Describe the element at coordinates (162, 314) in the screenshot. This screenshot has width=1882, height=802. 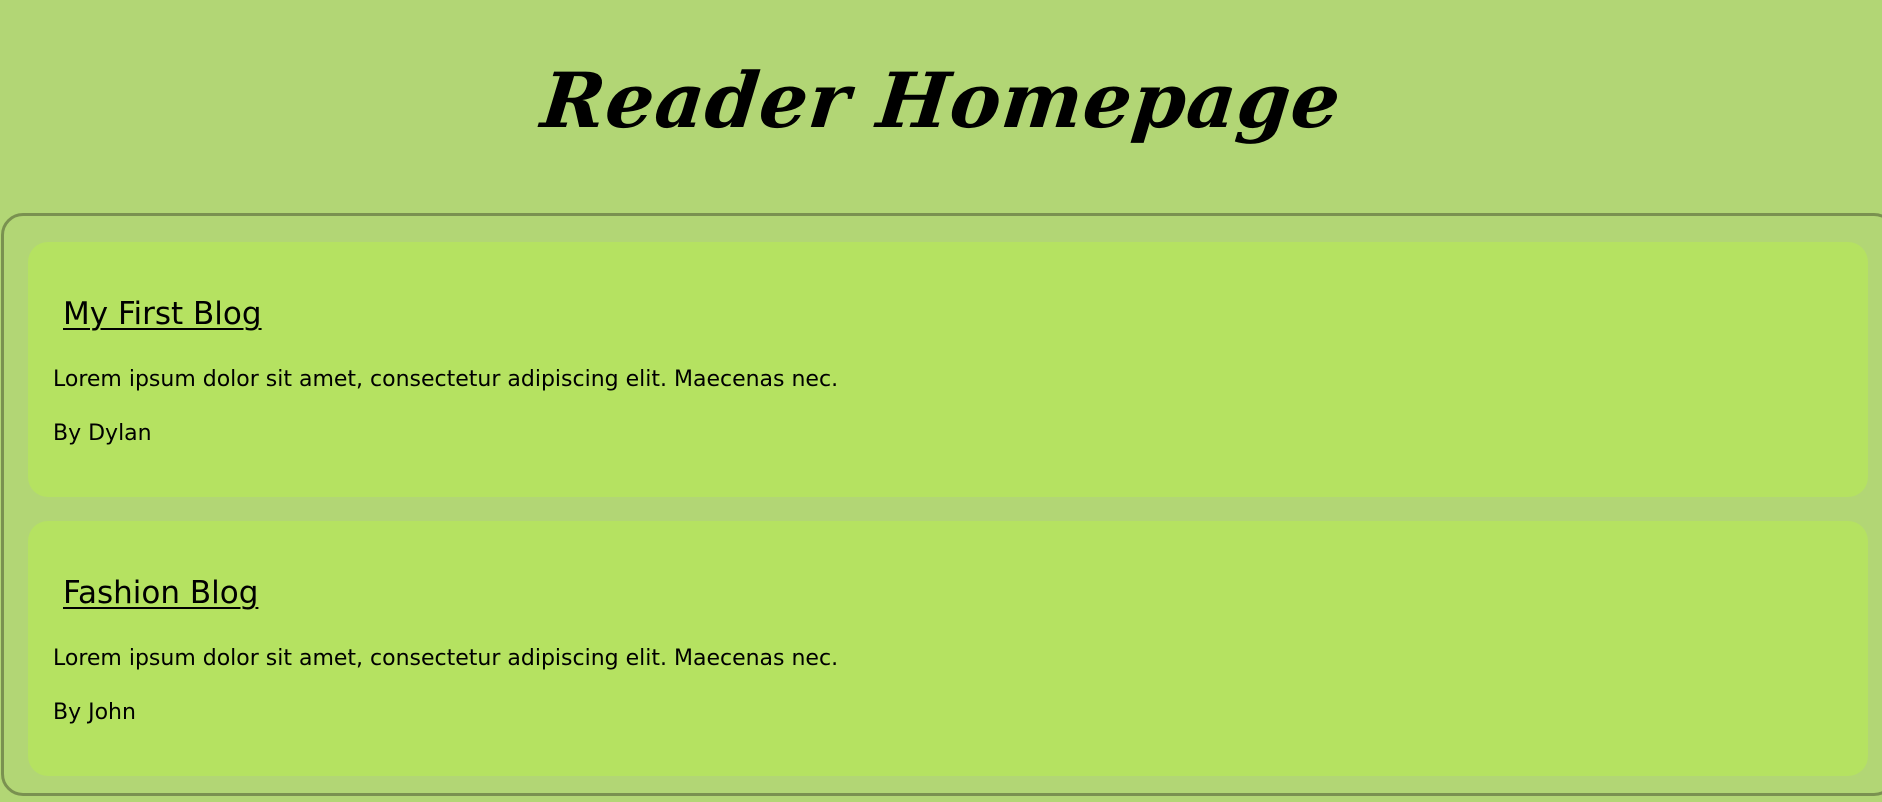
I see `blog-title-link: My First Blog` at that location.